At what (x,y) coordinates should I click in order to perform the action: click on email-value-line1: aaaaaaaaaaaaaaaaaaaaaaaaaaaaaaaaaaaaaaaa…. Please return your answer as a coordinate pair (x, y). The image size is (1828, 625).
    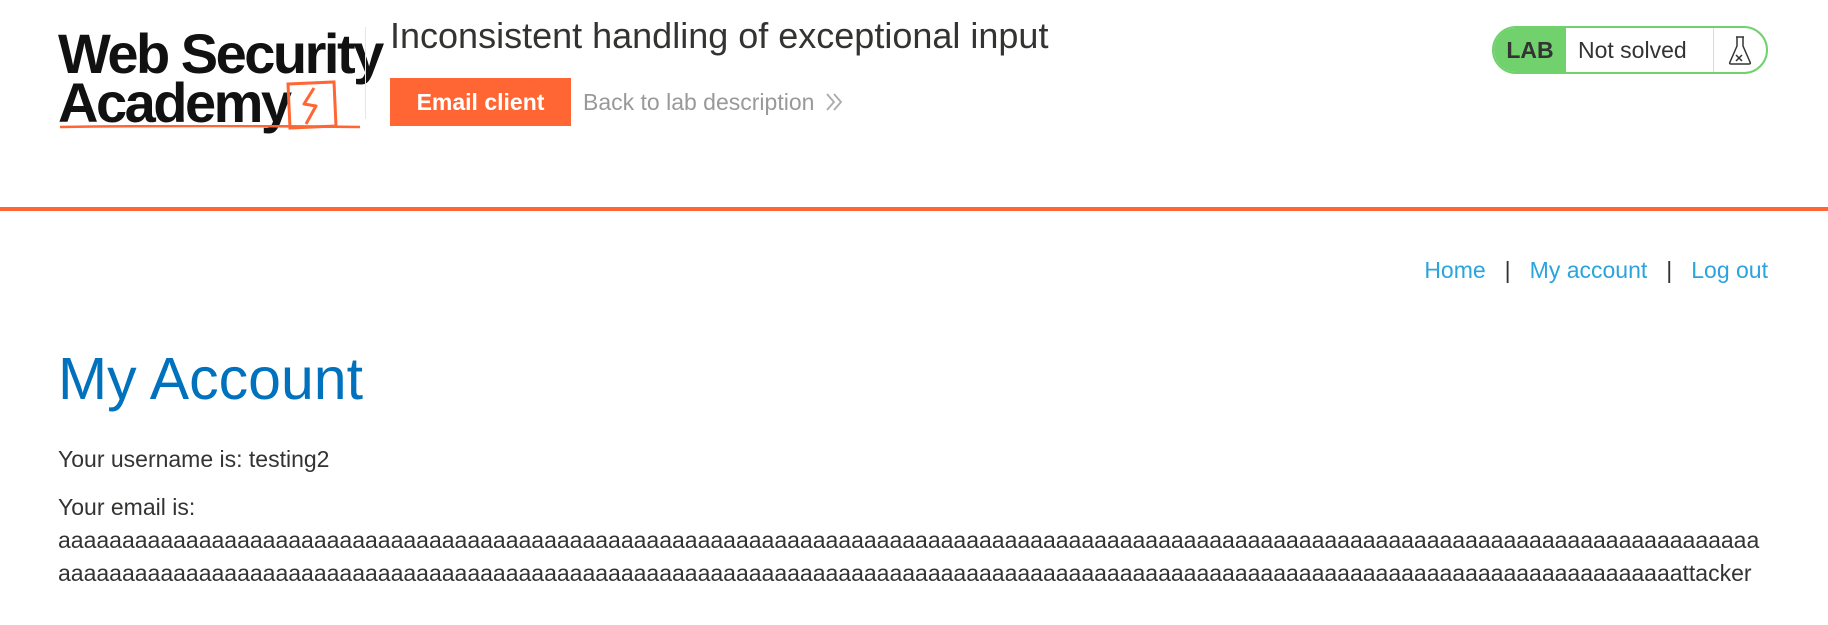
    Looking at the image, I should click on (909, 540).